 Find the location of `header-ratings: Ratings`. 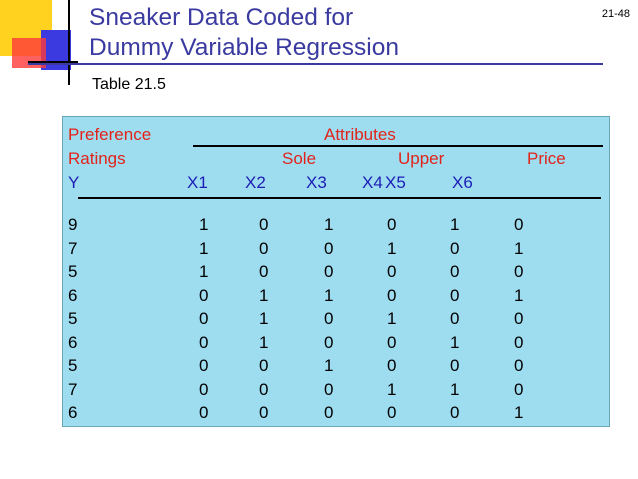

header-ratings: Ratings is located at coordinates (97, 158).